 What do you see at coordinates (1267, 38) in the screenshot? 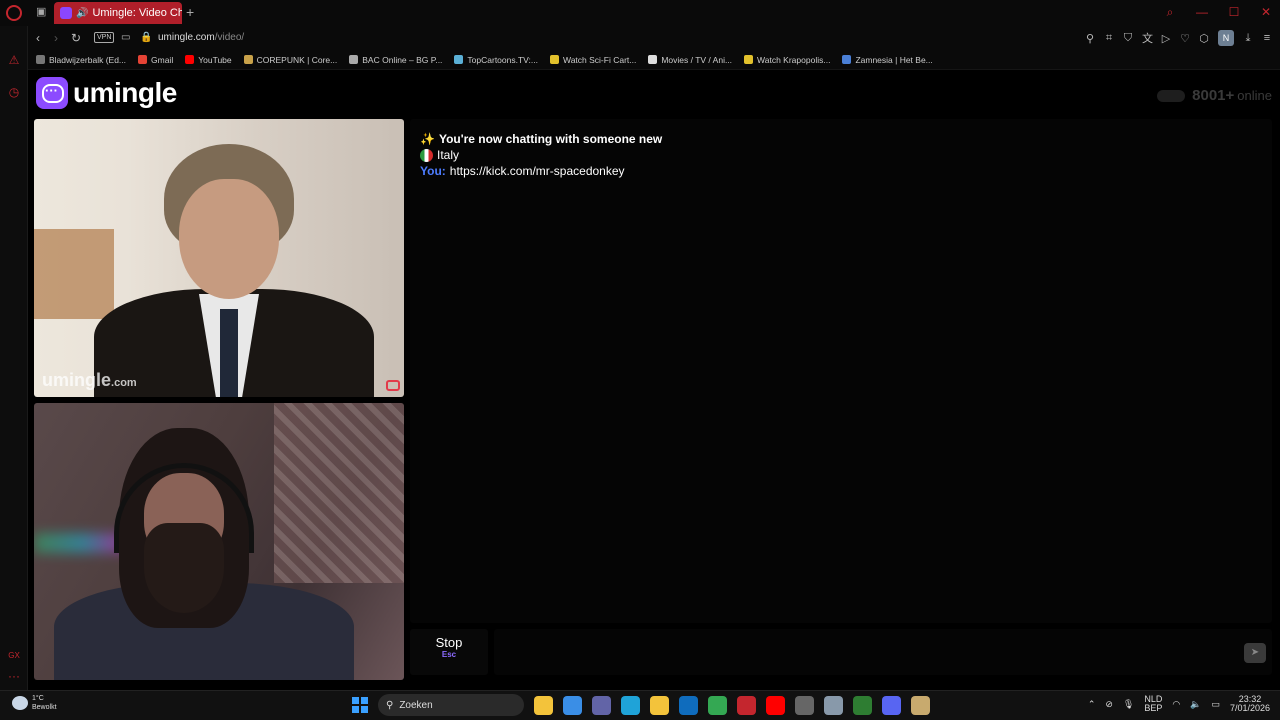
I see `menu-icon: ≡` at bounding box center [1267, 38].